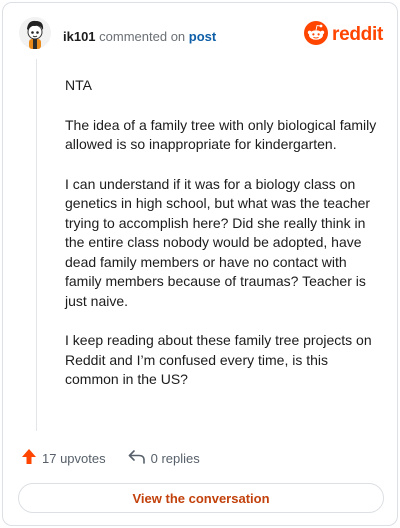 The height and width of the screenshot is (528, 400). I want to click on user-avatar-icon, so click(35, 33).